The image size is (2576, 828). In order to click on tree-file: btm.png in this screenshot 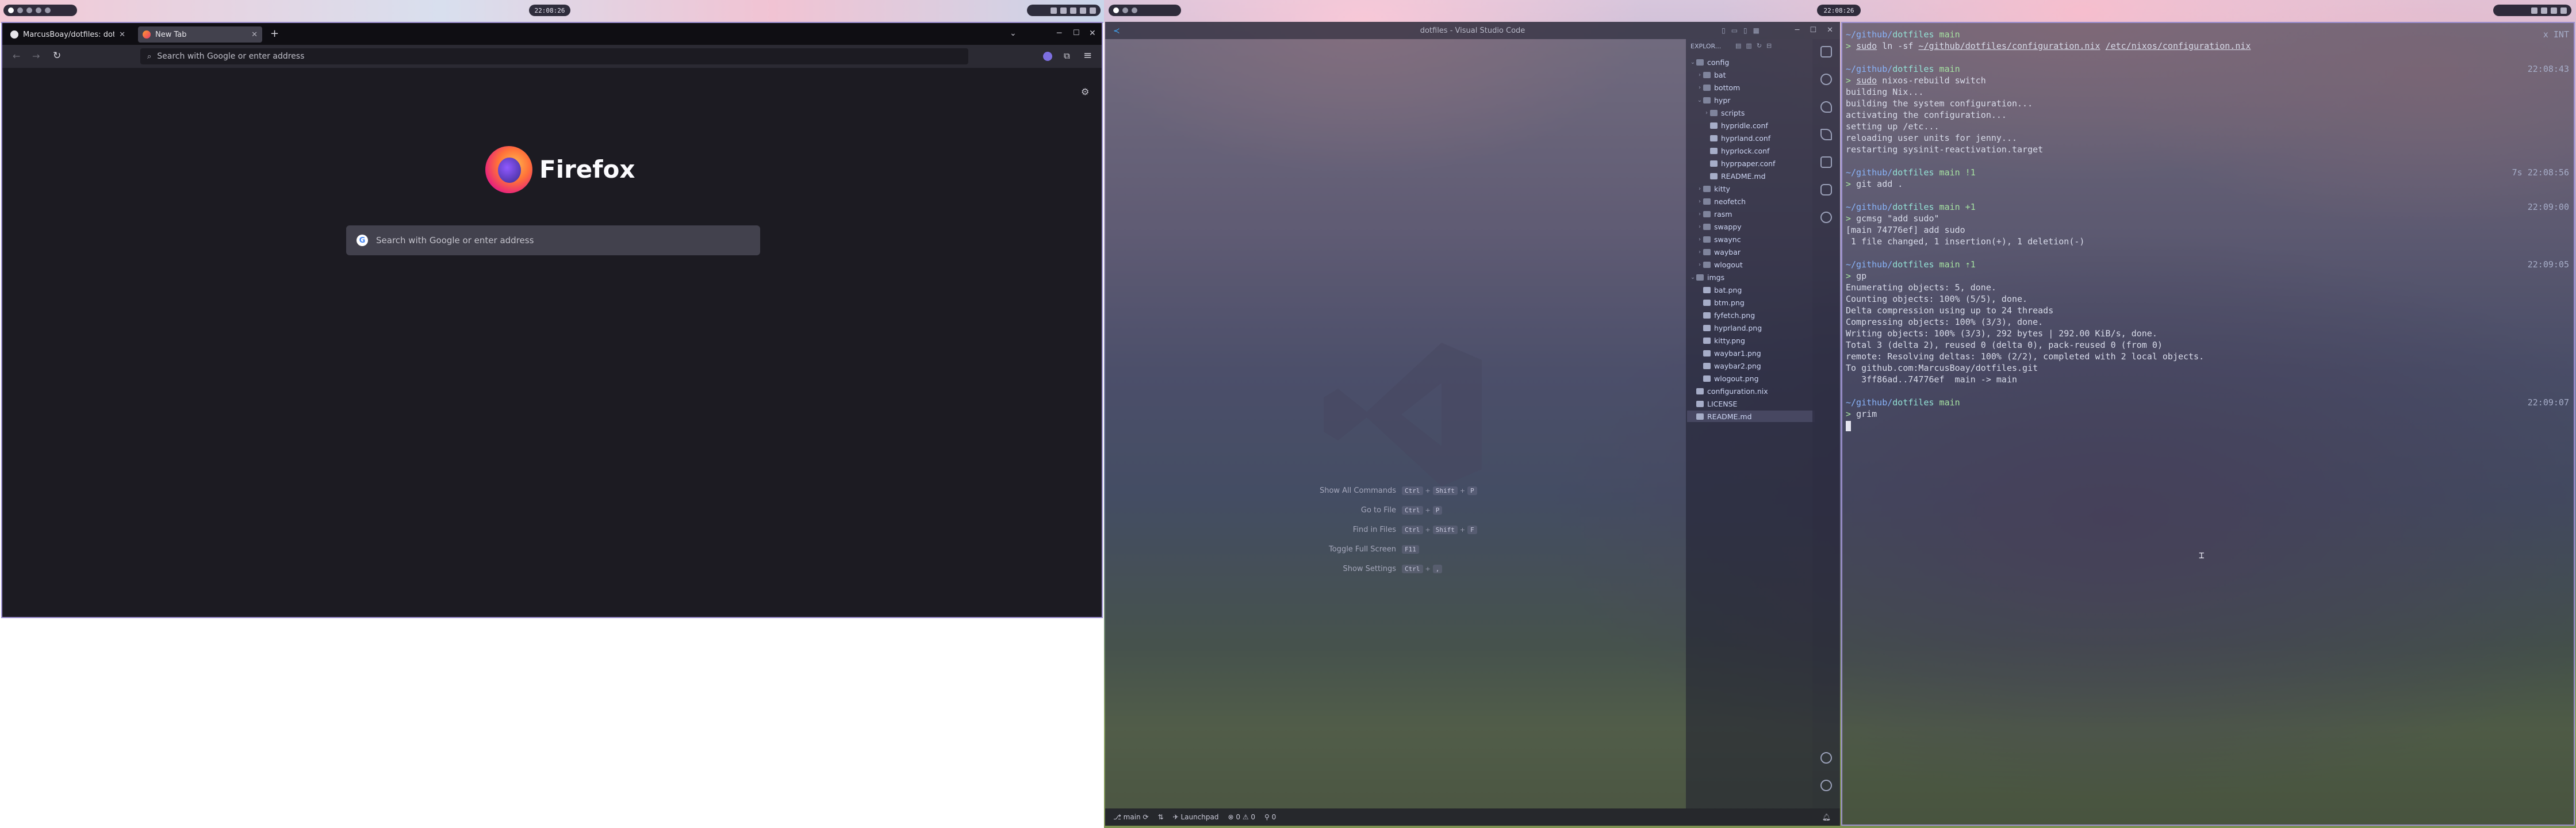, I will do `click(1754, 302)`.